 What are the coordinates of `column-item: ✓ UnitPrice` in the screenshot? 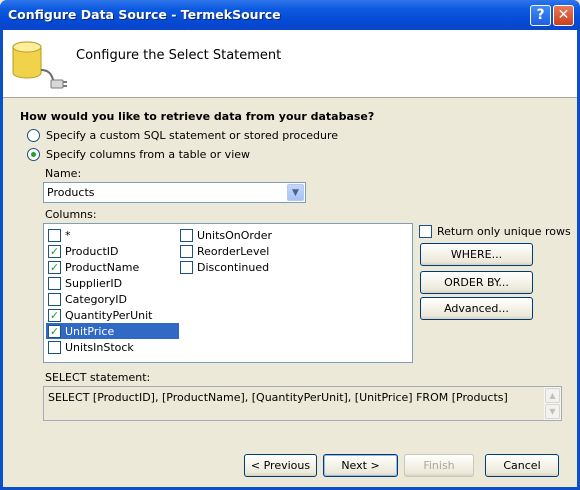 It's located at (112, 331).